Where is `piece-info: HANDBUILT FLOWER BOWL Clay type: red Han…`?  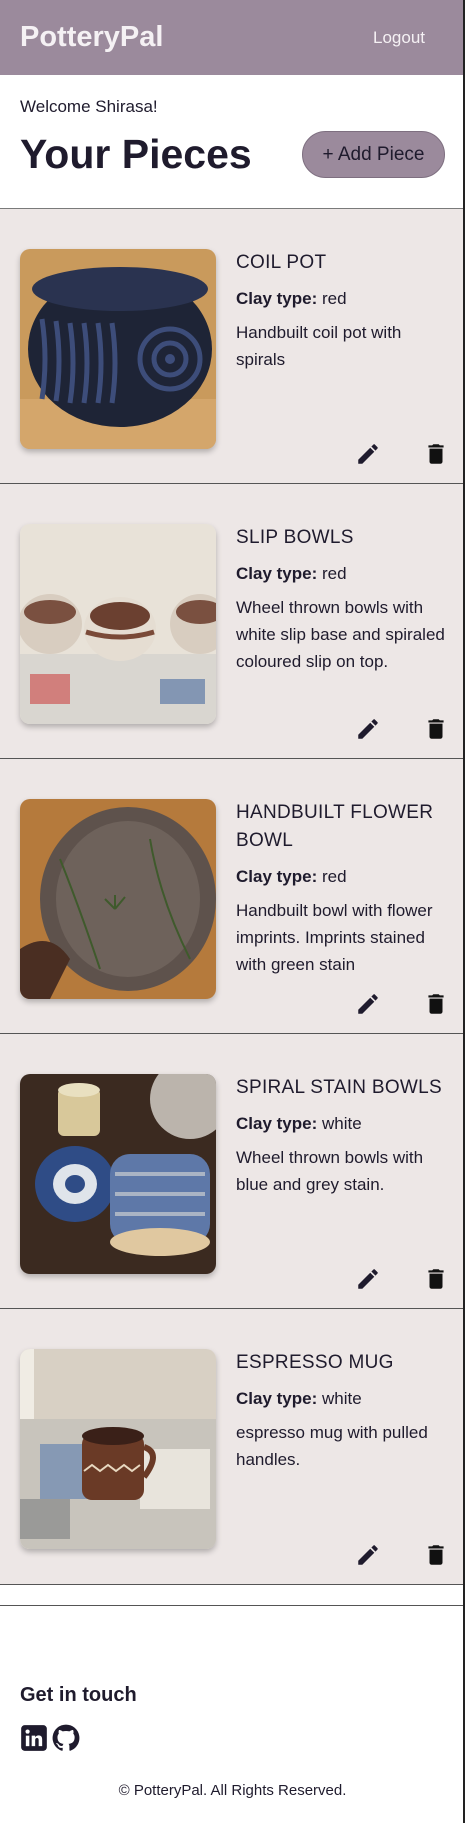
piece-info: HANDBUILT FLOWER BOWL Clay type: red Han… is located at coordinates (344, 888).